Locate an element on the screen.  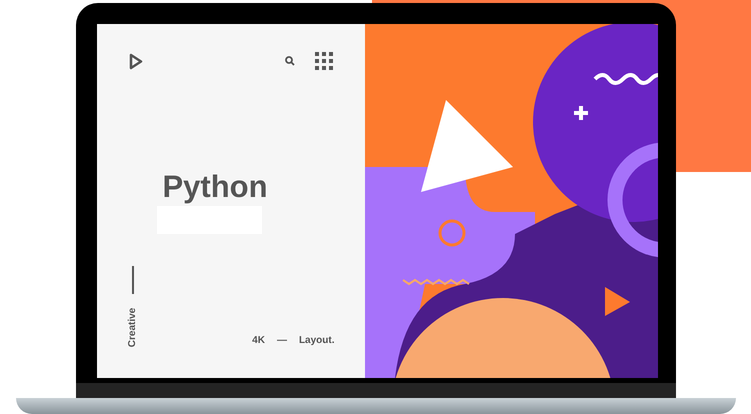
vertical-line is located at coordinates (133, 280).